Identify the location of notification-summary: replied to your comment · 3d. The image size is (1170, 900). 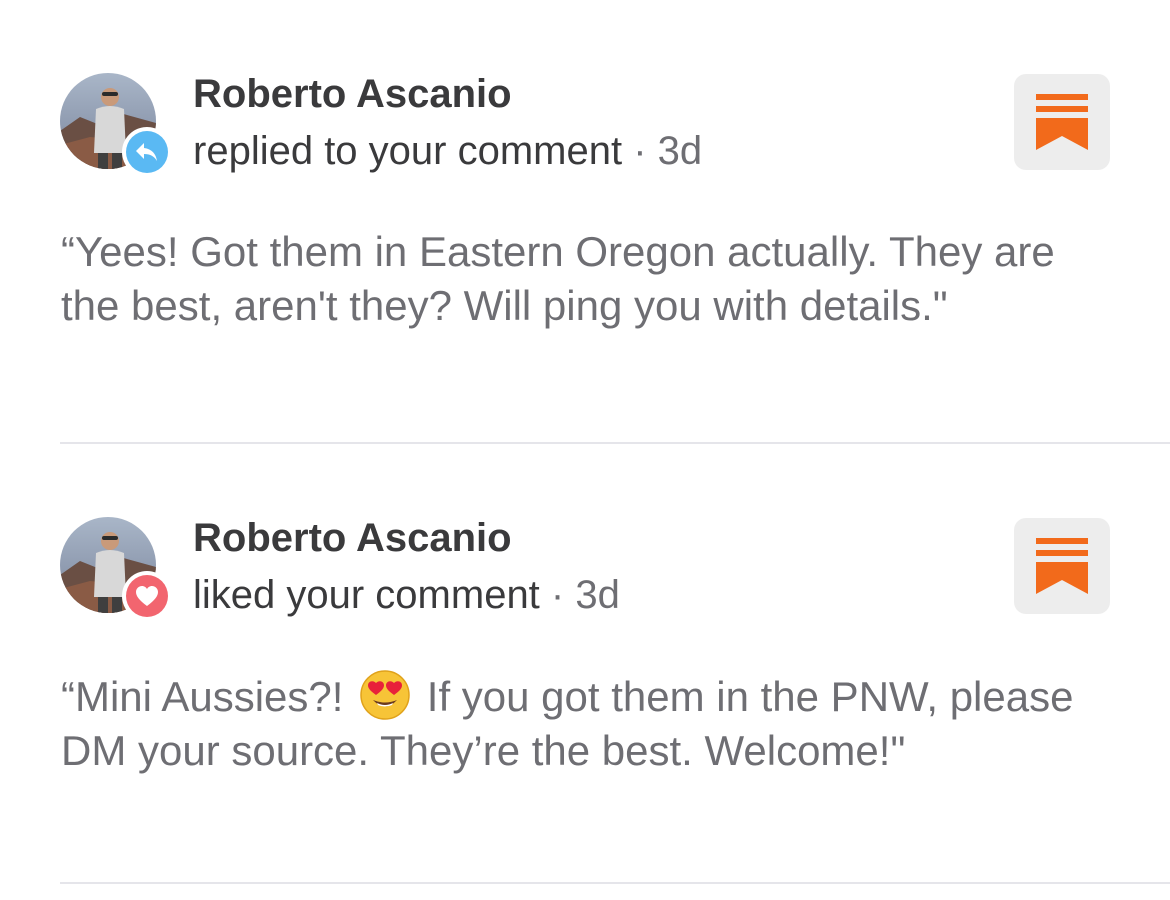
(447, 151).